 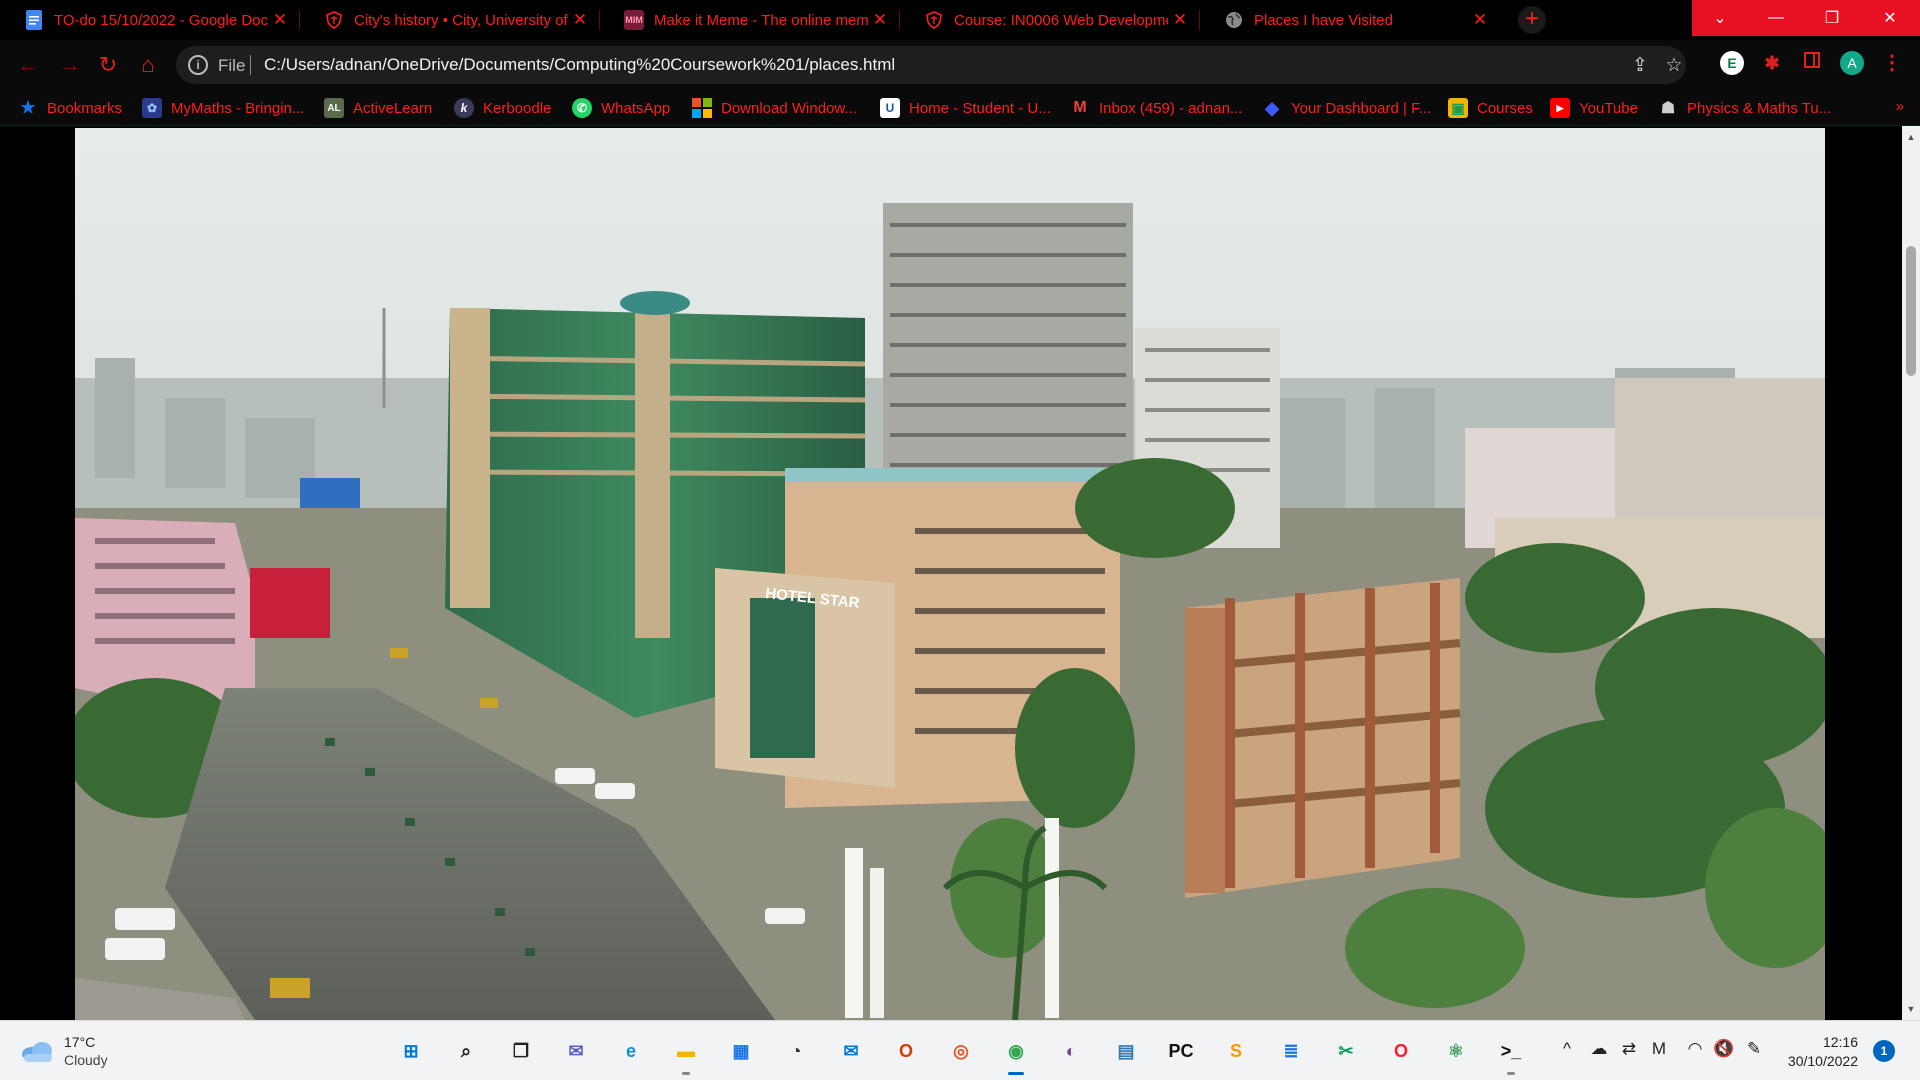 I want to click on weather-condition: Cloudy, so click(x=86, y=1060).